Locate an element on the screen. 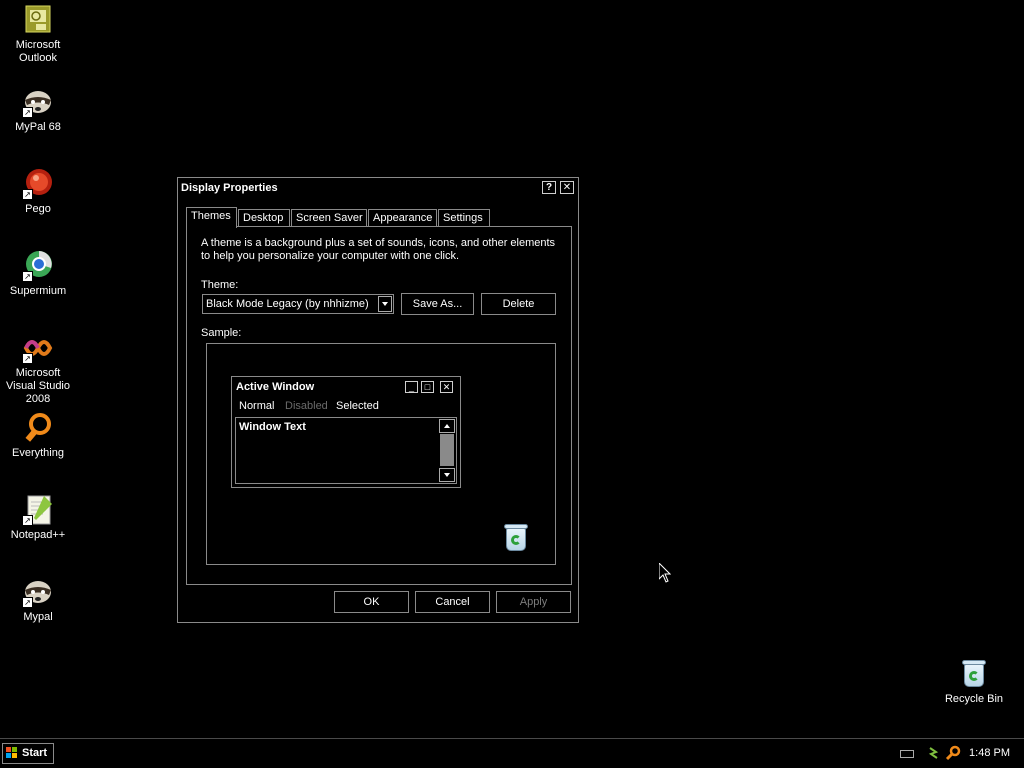 The image size is (1024, 768). sample-label: Sample: is located at coordinates (221, 333).